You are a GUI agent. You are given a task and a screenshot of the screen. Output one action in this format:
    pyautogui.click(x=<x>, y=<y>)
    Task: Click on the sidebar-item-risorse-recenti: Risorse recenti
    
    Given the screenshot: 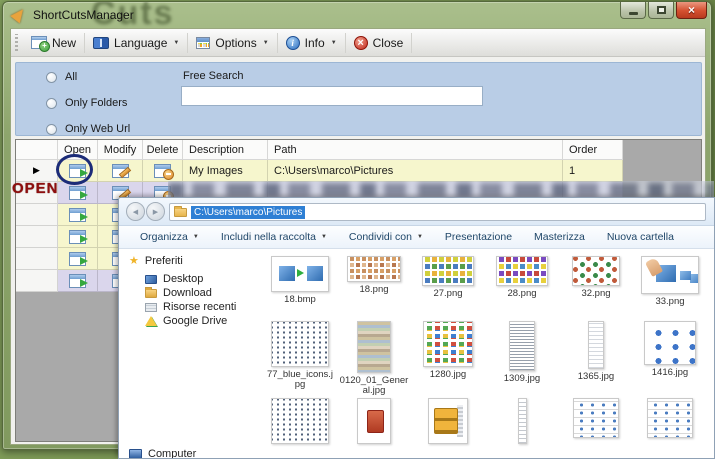 What is the action you would take?
    pyautogui.click(x=190, y=307)
    